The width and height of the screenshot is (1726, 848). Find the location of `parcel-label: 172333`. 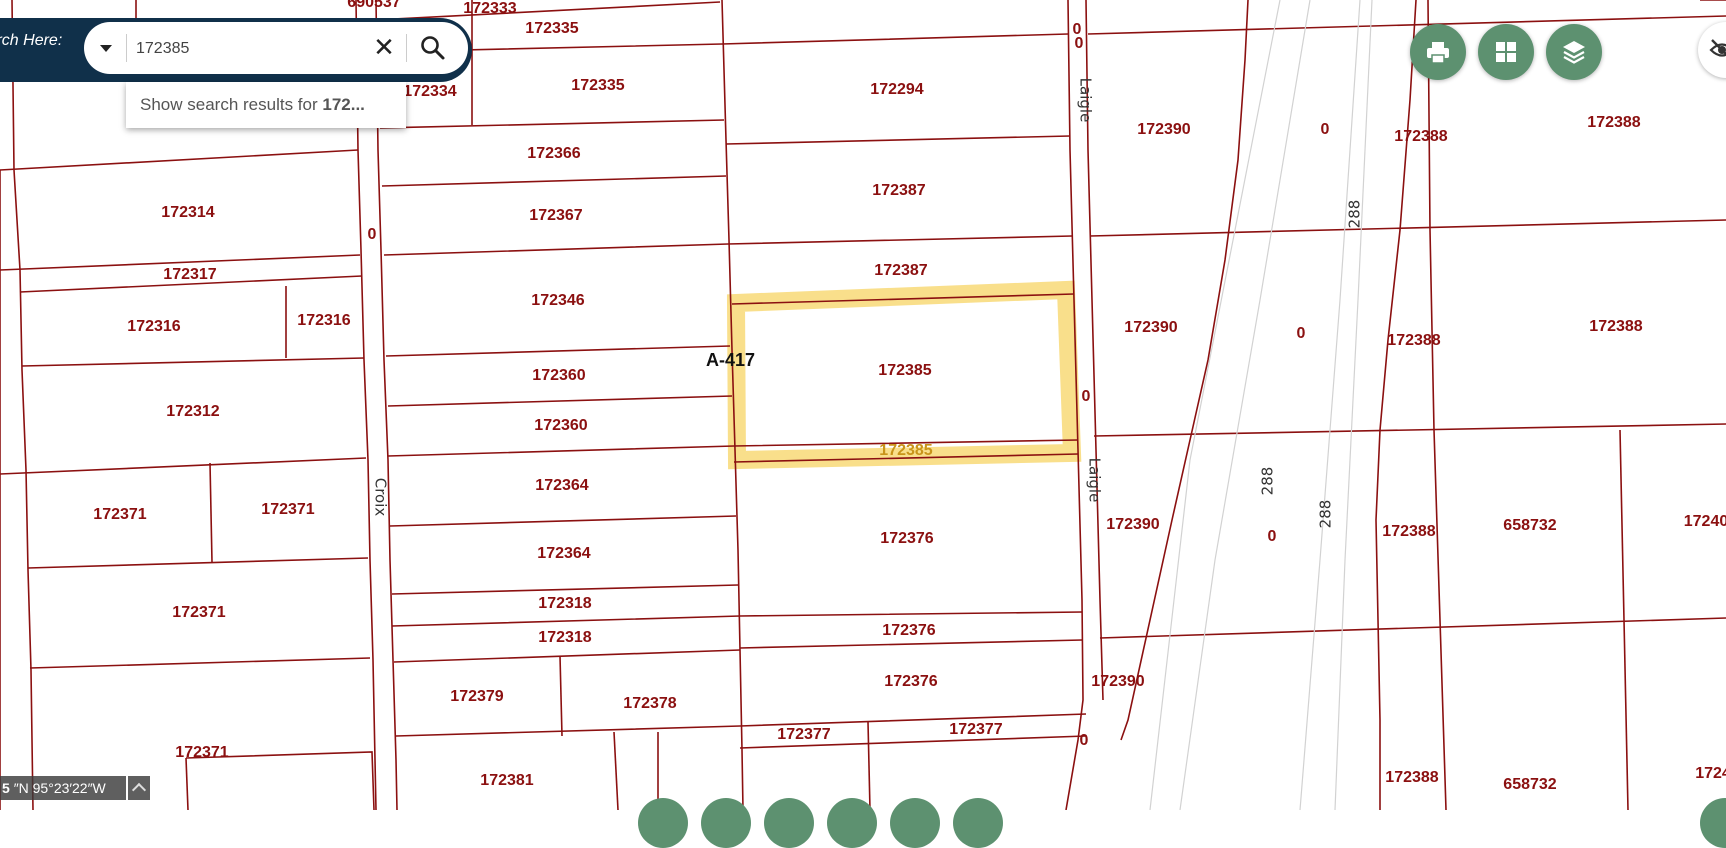

parcel-label: 172333 is located at coordinates (489, 8).